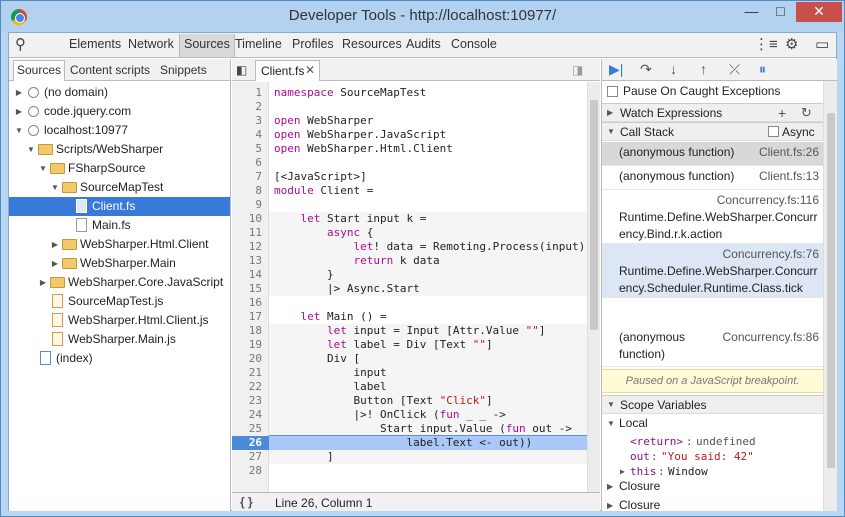  What do you see at coordinates (712, 154) in the screenshot?
I see `call-frame: Client.fs:26 (anonymous function)` at bounding box center [712, 154].